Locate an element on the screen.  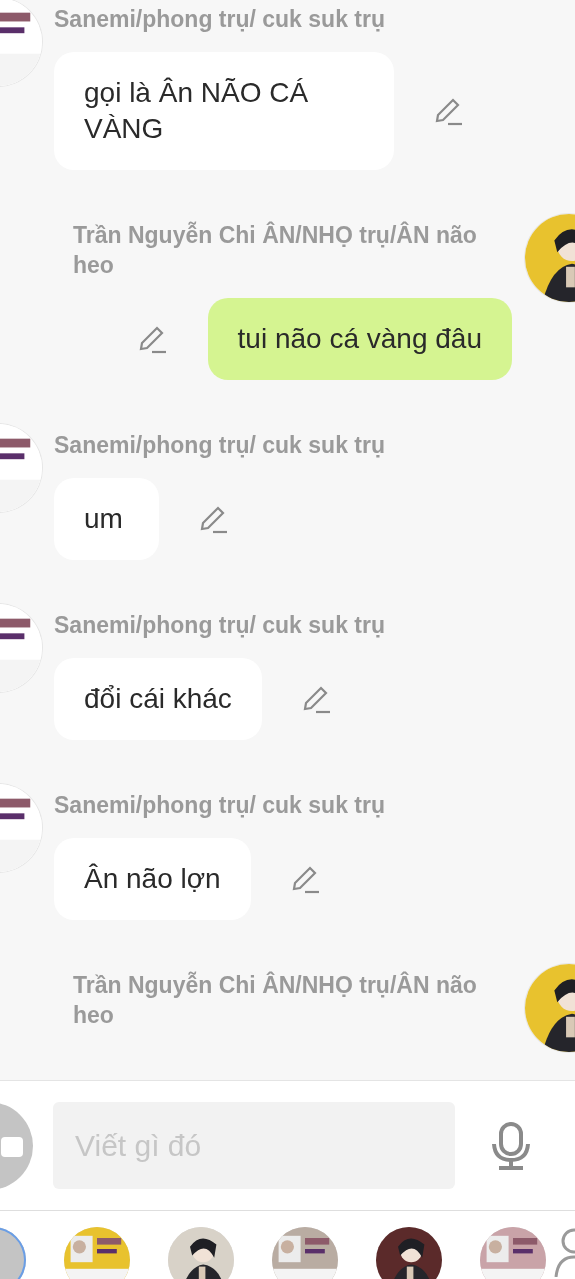
message-bubble: đổi cái khác is located at coordinates (158, 699).